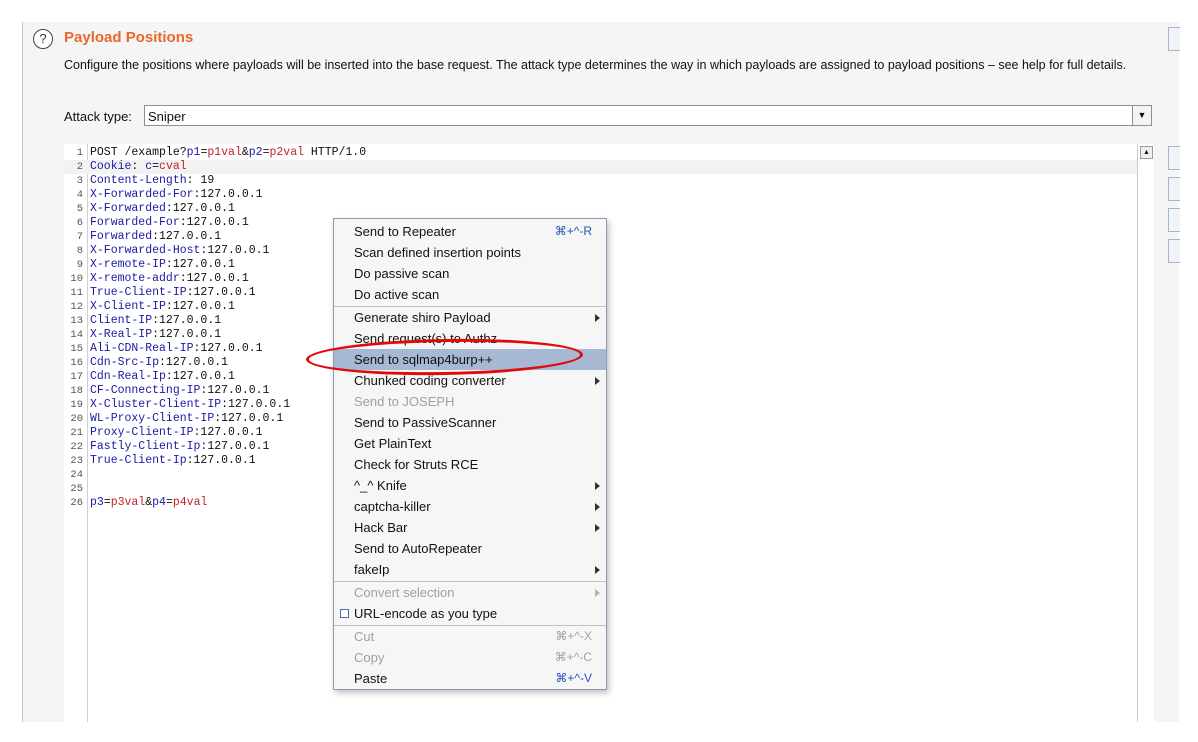 This screenshot has height=742, width=1198. Describe the element at coordinates (470, 485) in the screenshot. I see `menu-item-knife: ^_^ Knife` at that location.